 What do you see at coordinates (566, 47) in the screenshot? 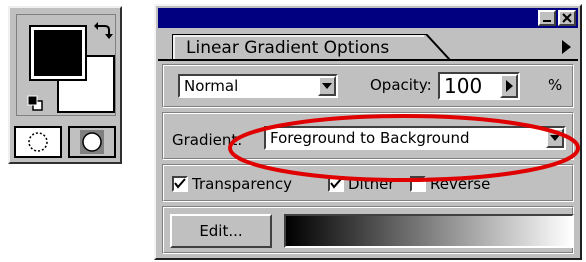
I see `palette-menu-arrow-icon` at bounding box center [566, 47].